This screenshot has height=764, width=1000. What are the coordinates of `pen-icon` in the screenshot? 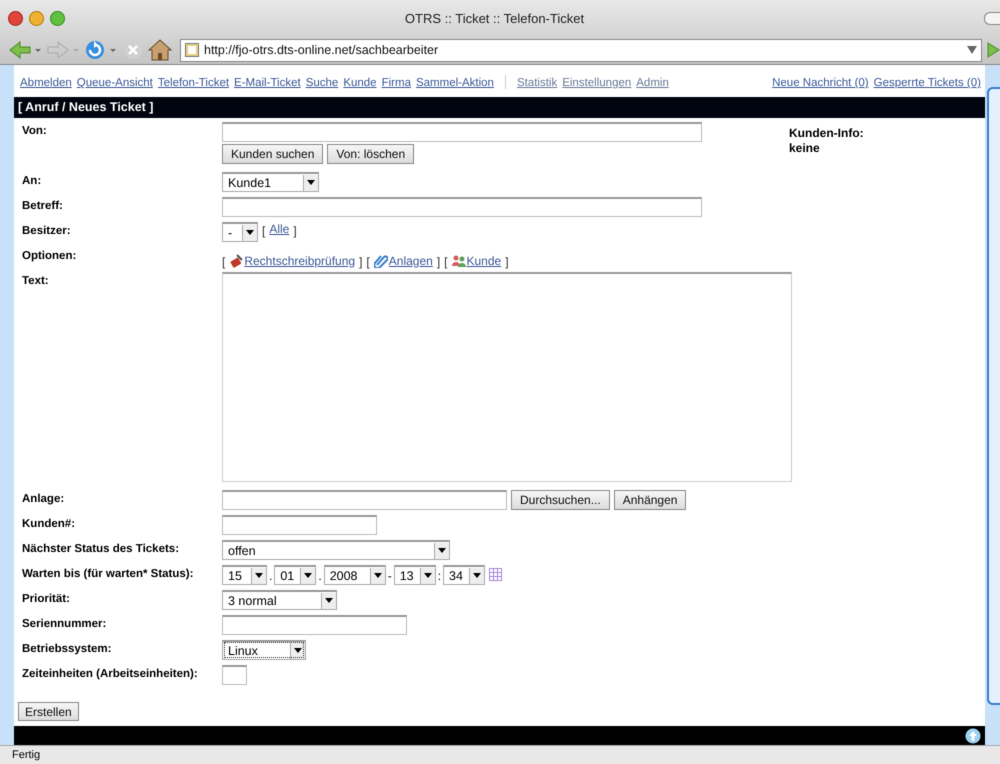 It's located at (236, 261).